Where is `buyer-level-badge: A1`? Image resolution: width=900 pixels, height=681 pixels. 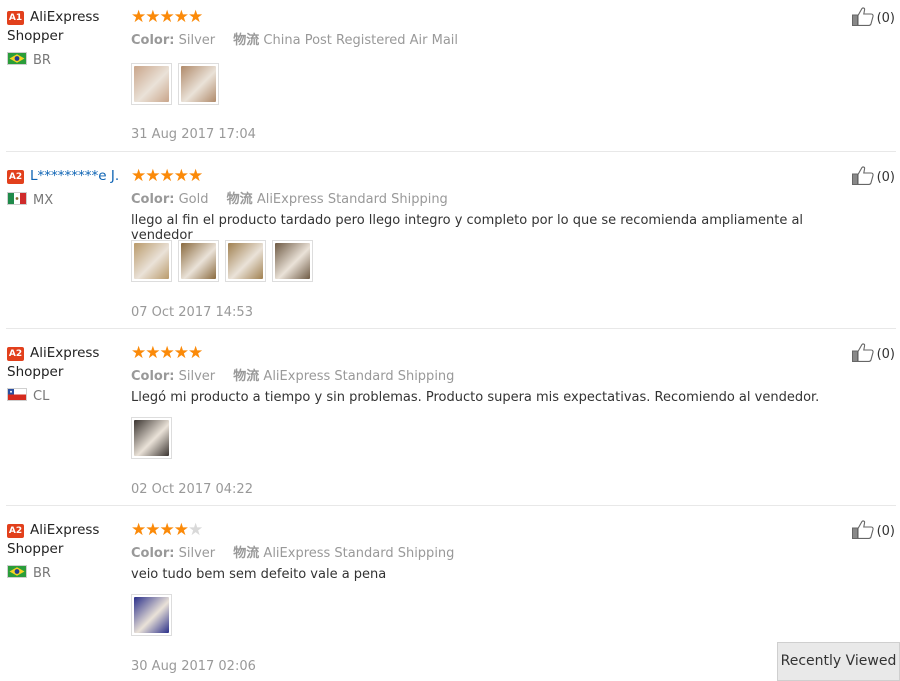 buyer-level-badge: A1 is located at coordinates (15, 18).